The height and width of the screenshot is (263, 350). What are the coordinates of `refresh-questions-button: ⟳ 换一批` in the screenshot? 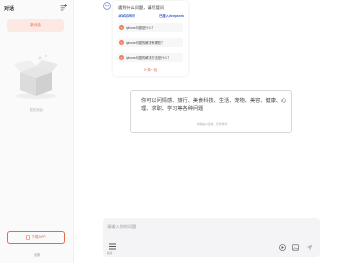 It's located at (150, 69).